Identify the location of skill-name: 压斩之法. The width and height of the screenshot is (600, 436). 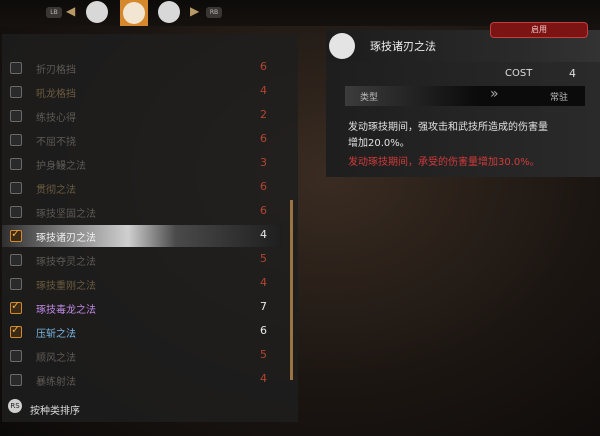
(56, 334).